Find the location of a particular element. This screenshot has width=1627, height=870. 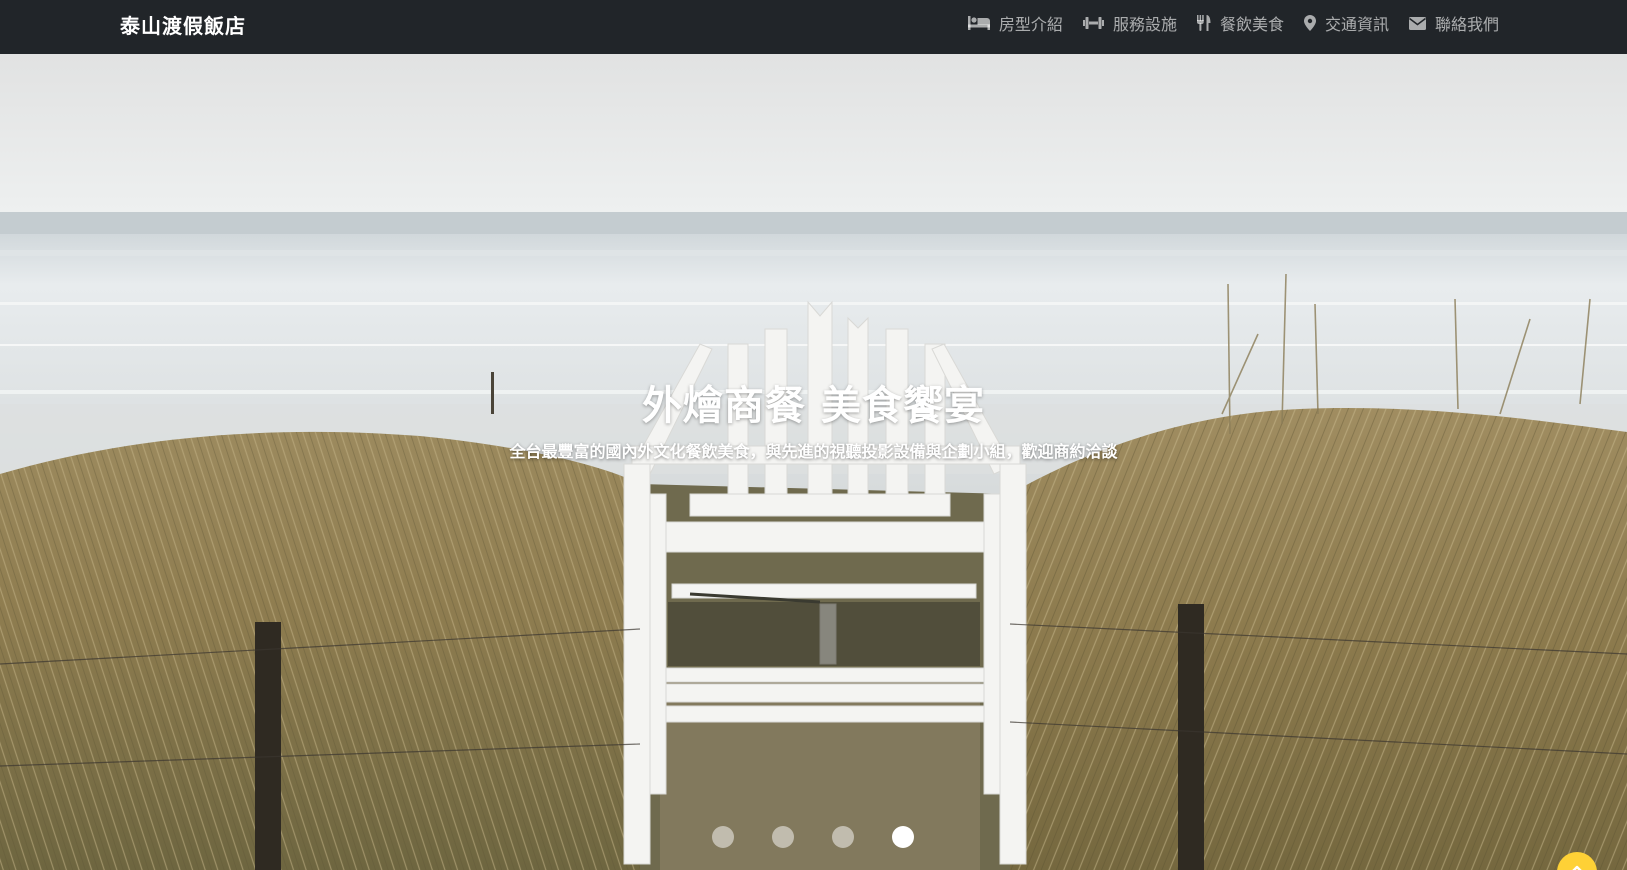

dumbbell-icon is located at coordinates (1093, 23).